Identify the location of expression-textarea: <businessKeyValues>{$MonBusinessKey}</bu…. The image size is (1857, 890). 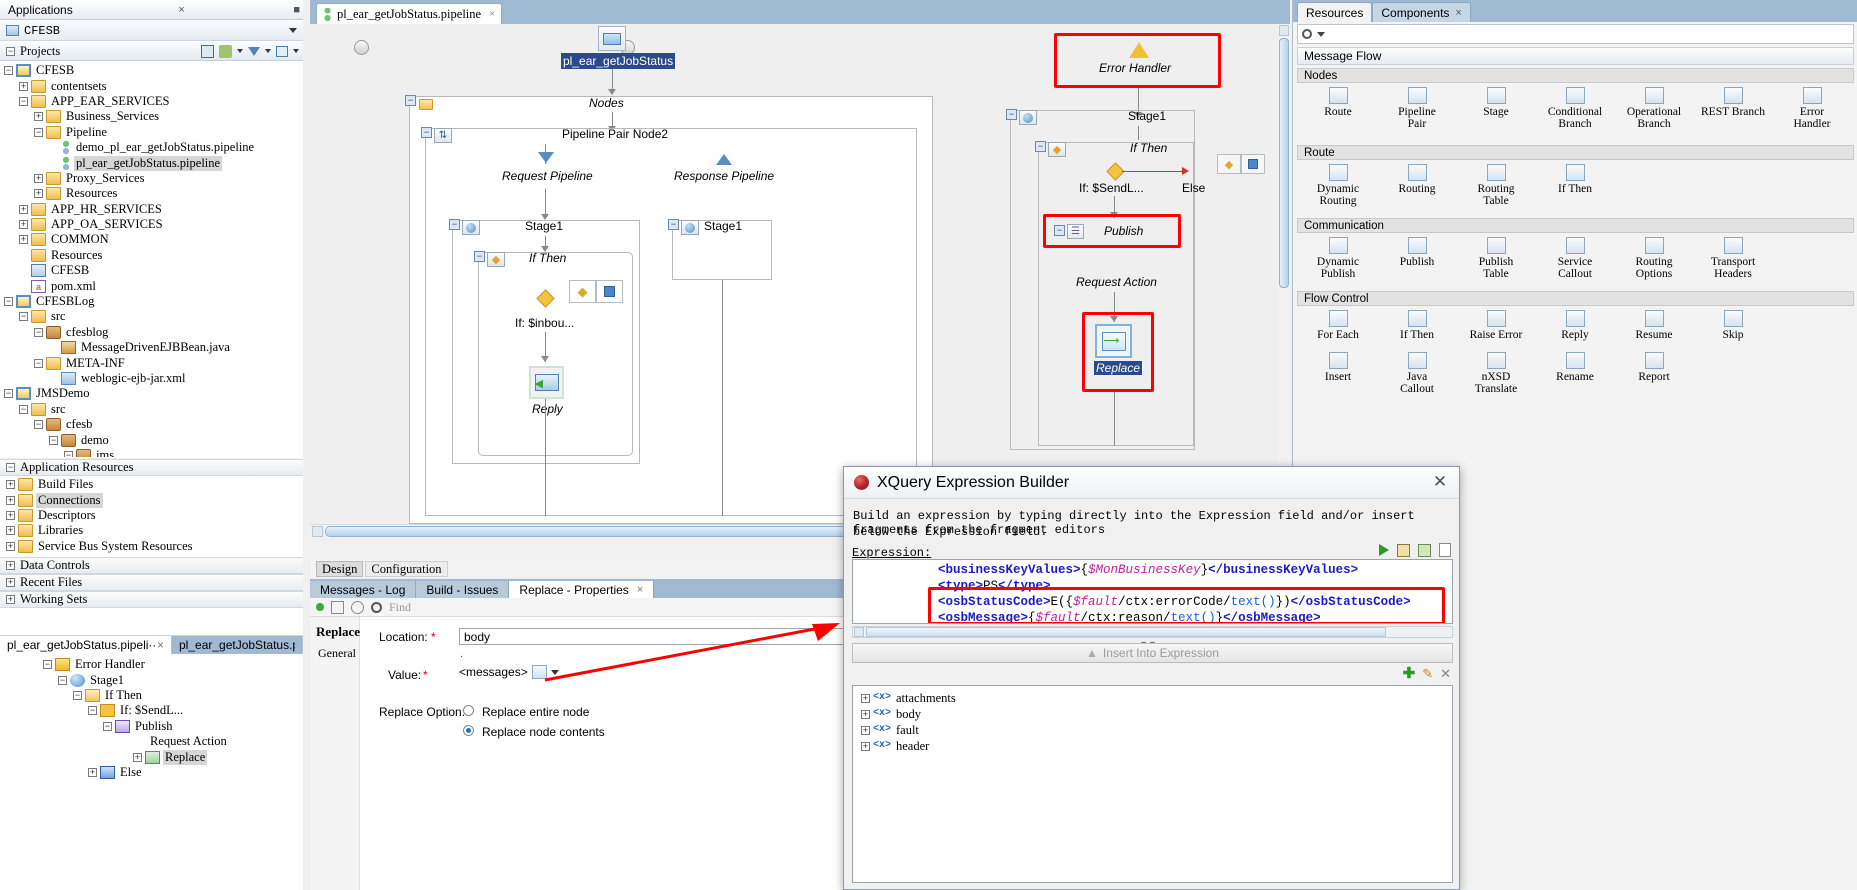
(1152, 591).